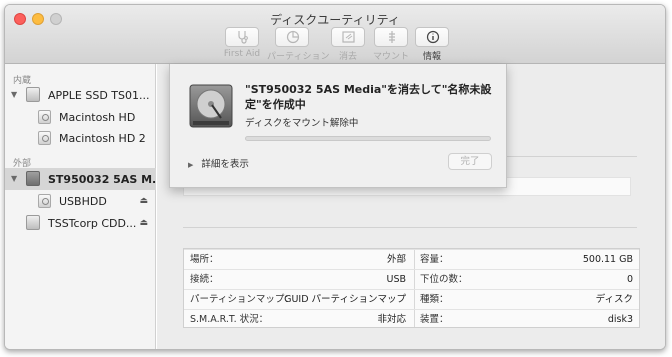 Image resolution: width=672 pixels, height=357 pixels. Describe the element at coordinates (411, 279) in the screenshot. I see `info-row: 接続： USB 下位の数： 0` at that location.